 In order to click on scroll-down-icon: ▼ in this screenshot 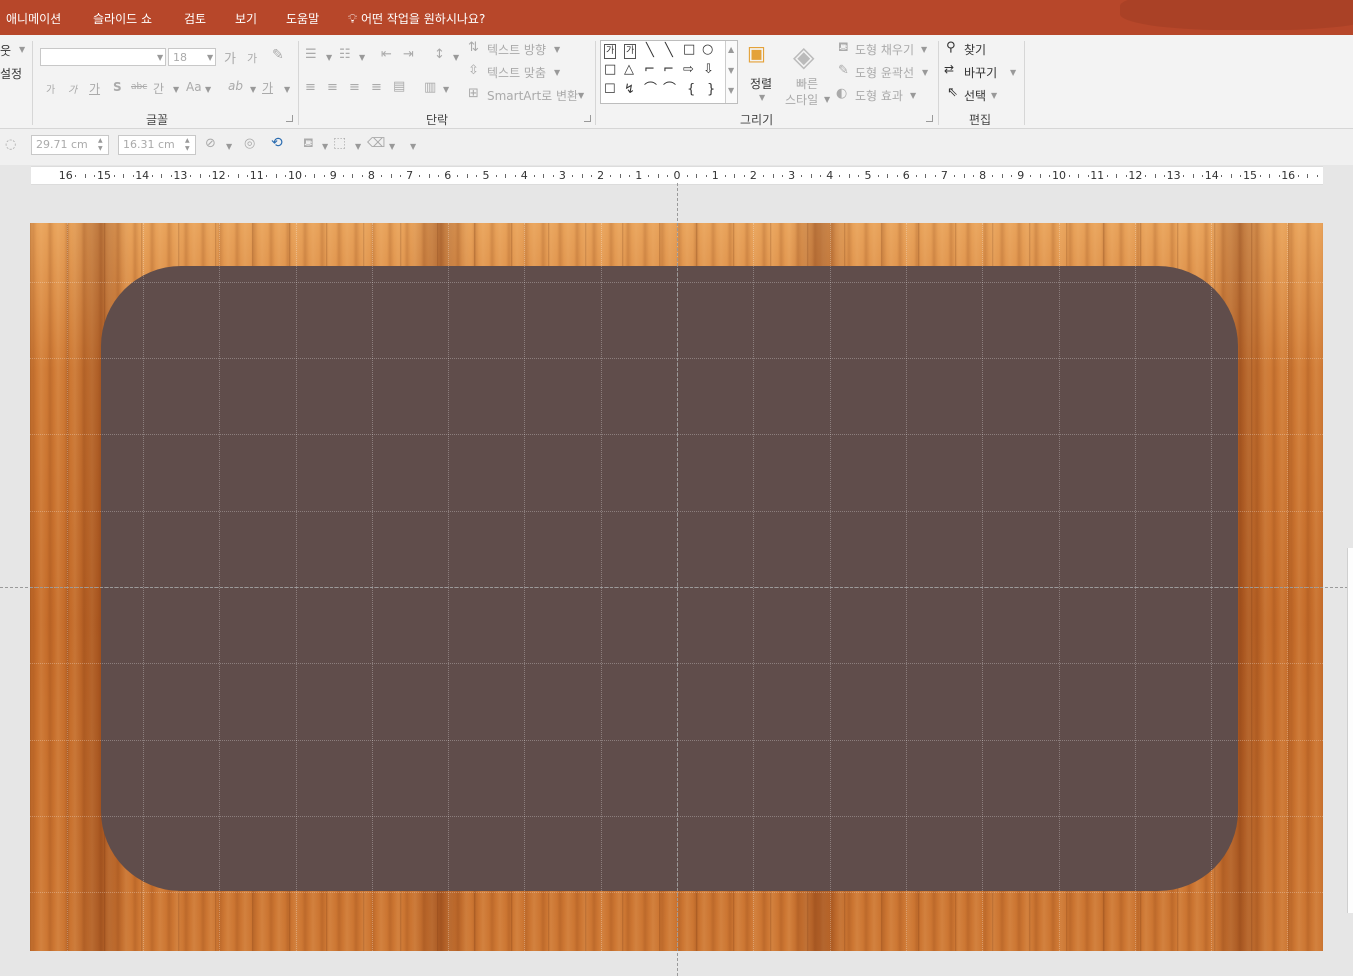, I will do `click(731, 70)`.